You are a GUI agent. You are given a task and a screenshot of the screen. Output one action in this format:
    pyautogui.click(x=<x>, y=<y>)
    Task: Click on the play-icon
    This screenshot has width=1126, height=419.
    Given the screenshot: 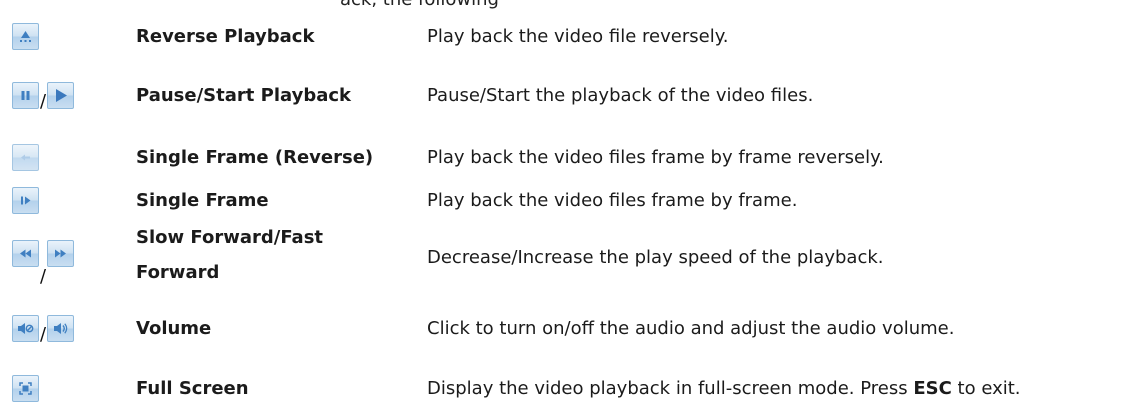 What is the action you would take?
    pyautogui.click(x=61, y=95)
    